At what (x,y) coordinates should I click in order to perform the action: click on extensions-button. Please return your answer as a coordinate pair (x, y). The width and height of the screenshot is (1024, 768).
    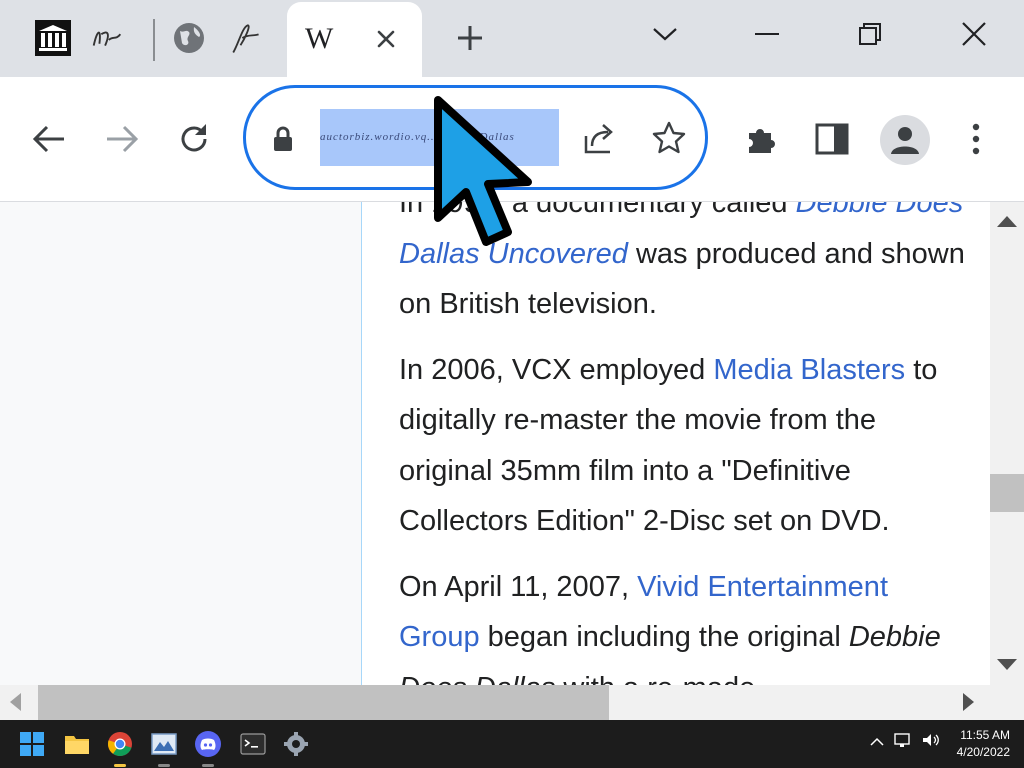
    Looking at the image, I should click on (761, 139).